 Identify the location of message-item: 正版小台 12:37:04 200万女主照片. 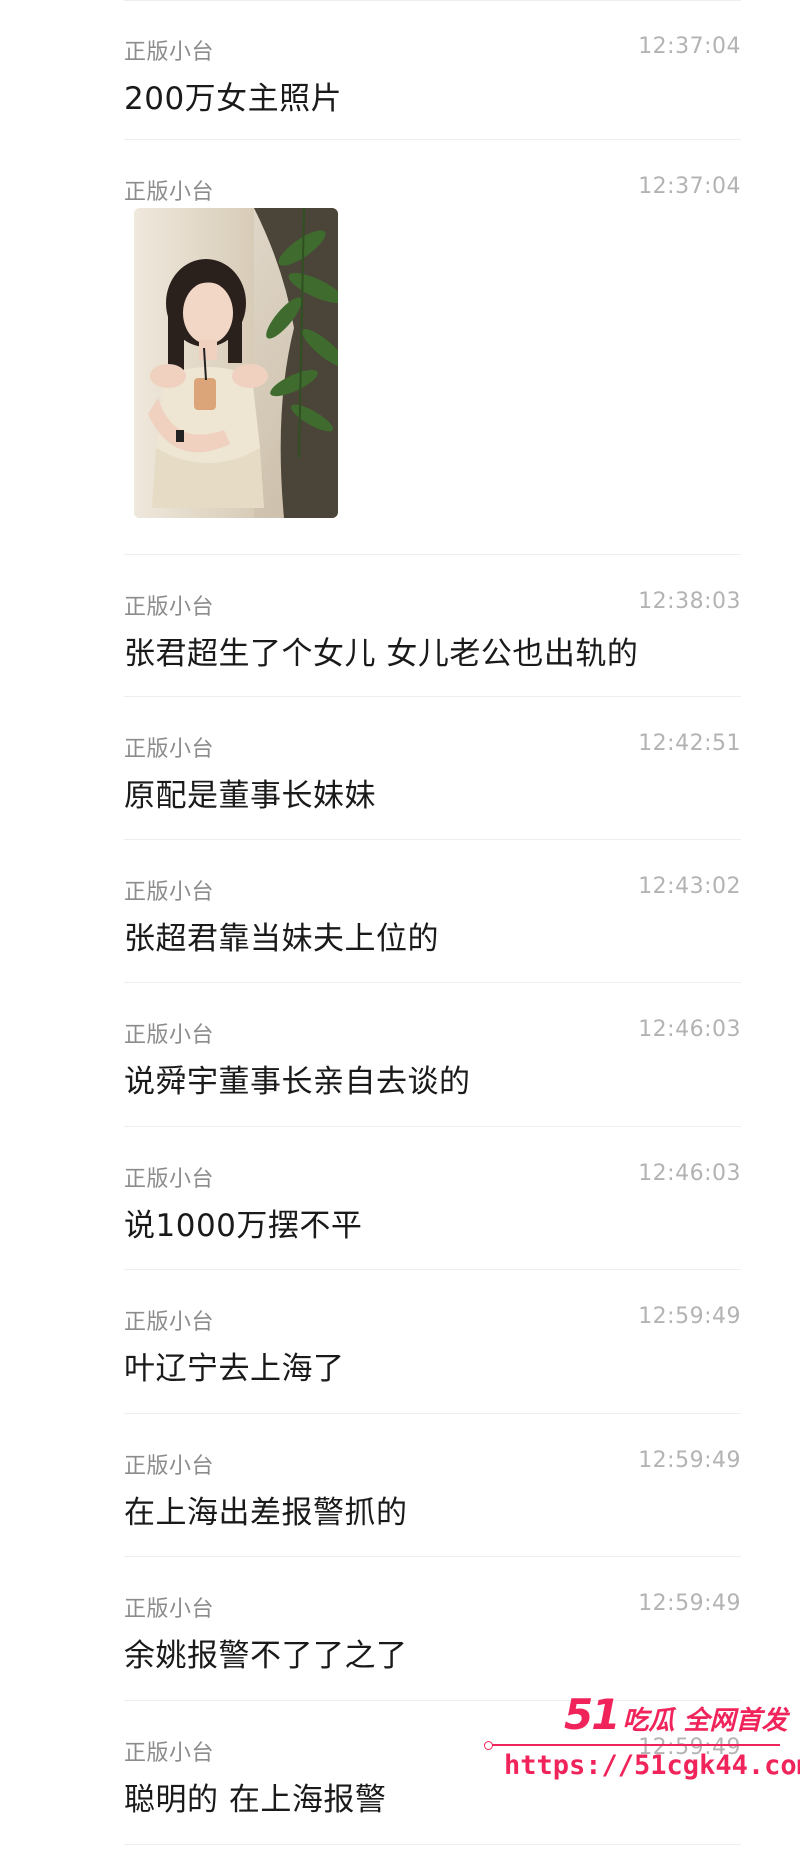
(432, 70).